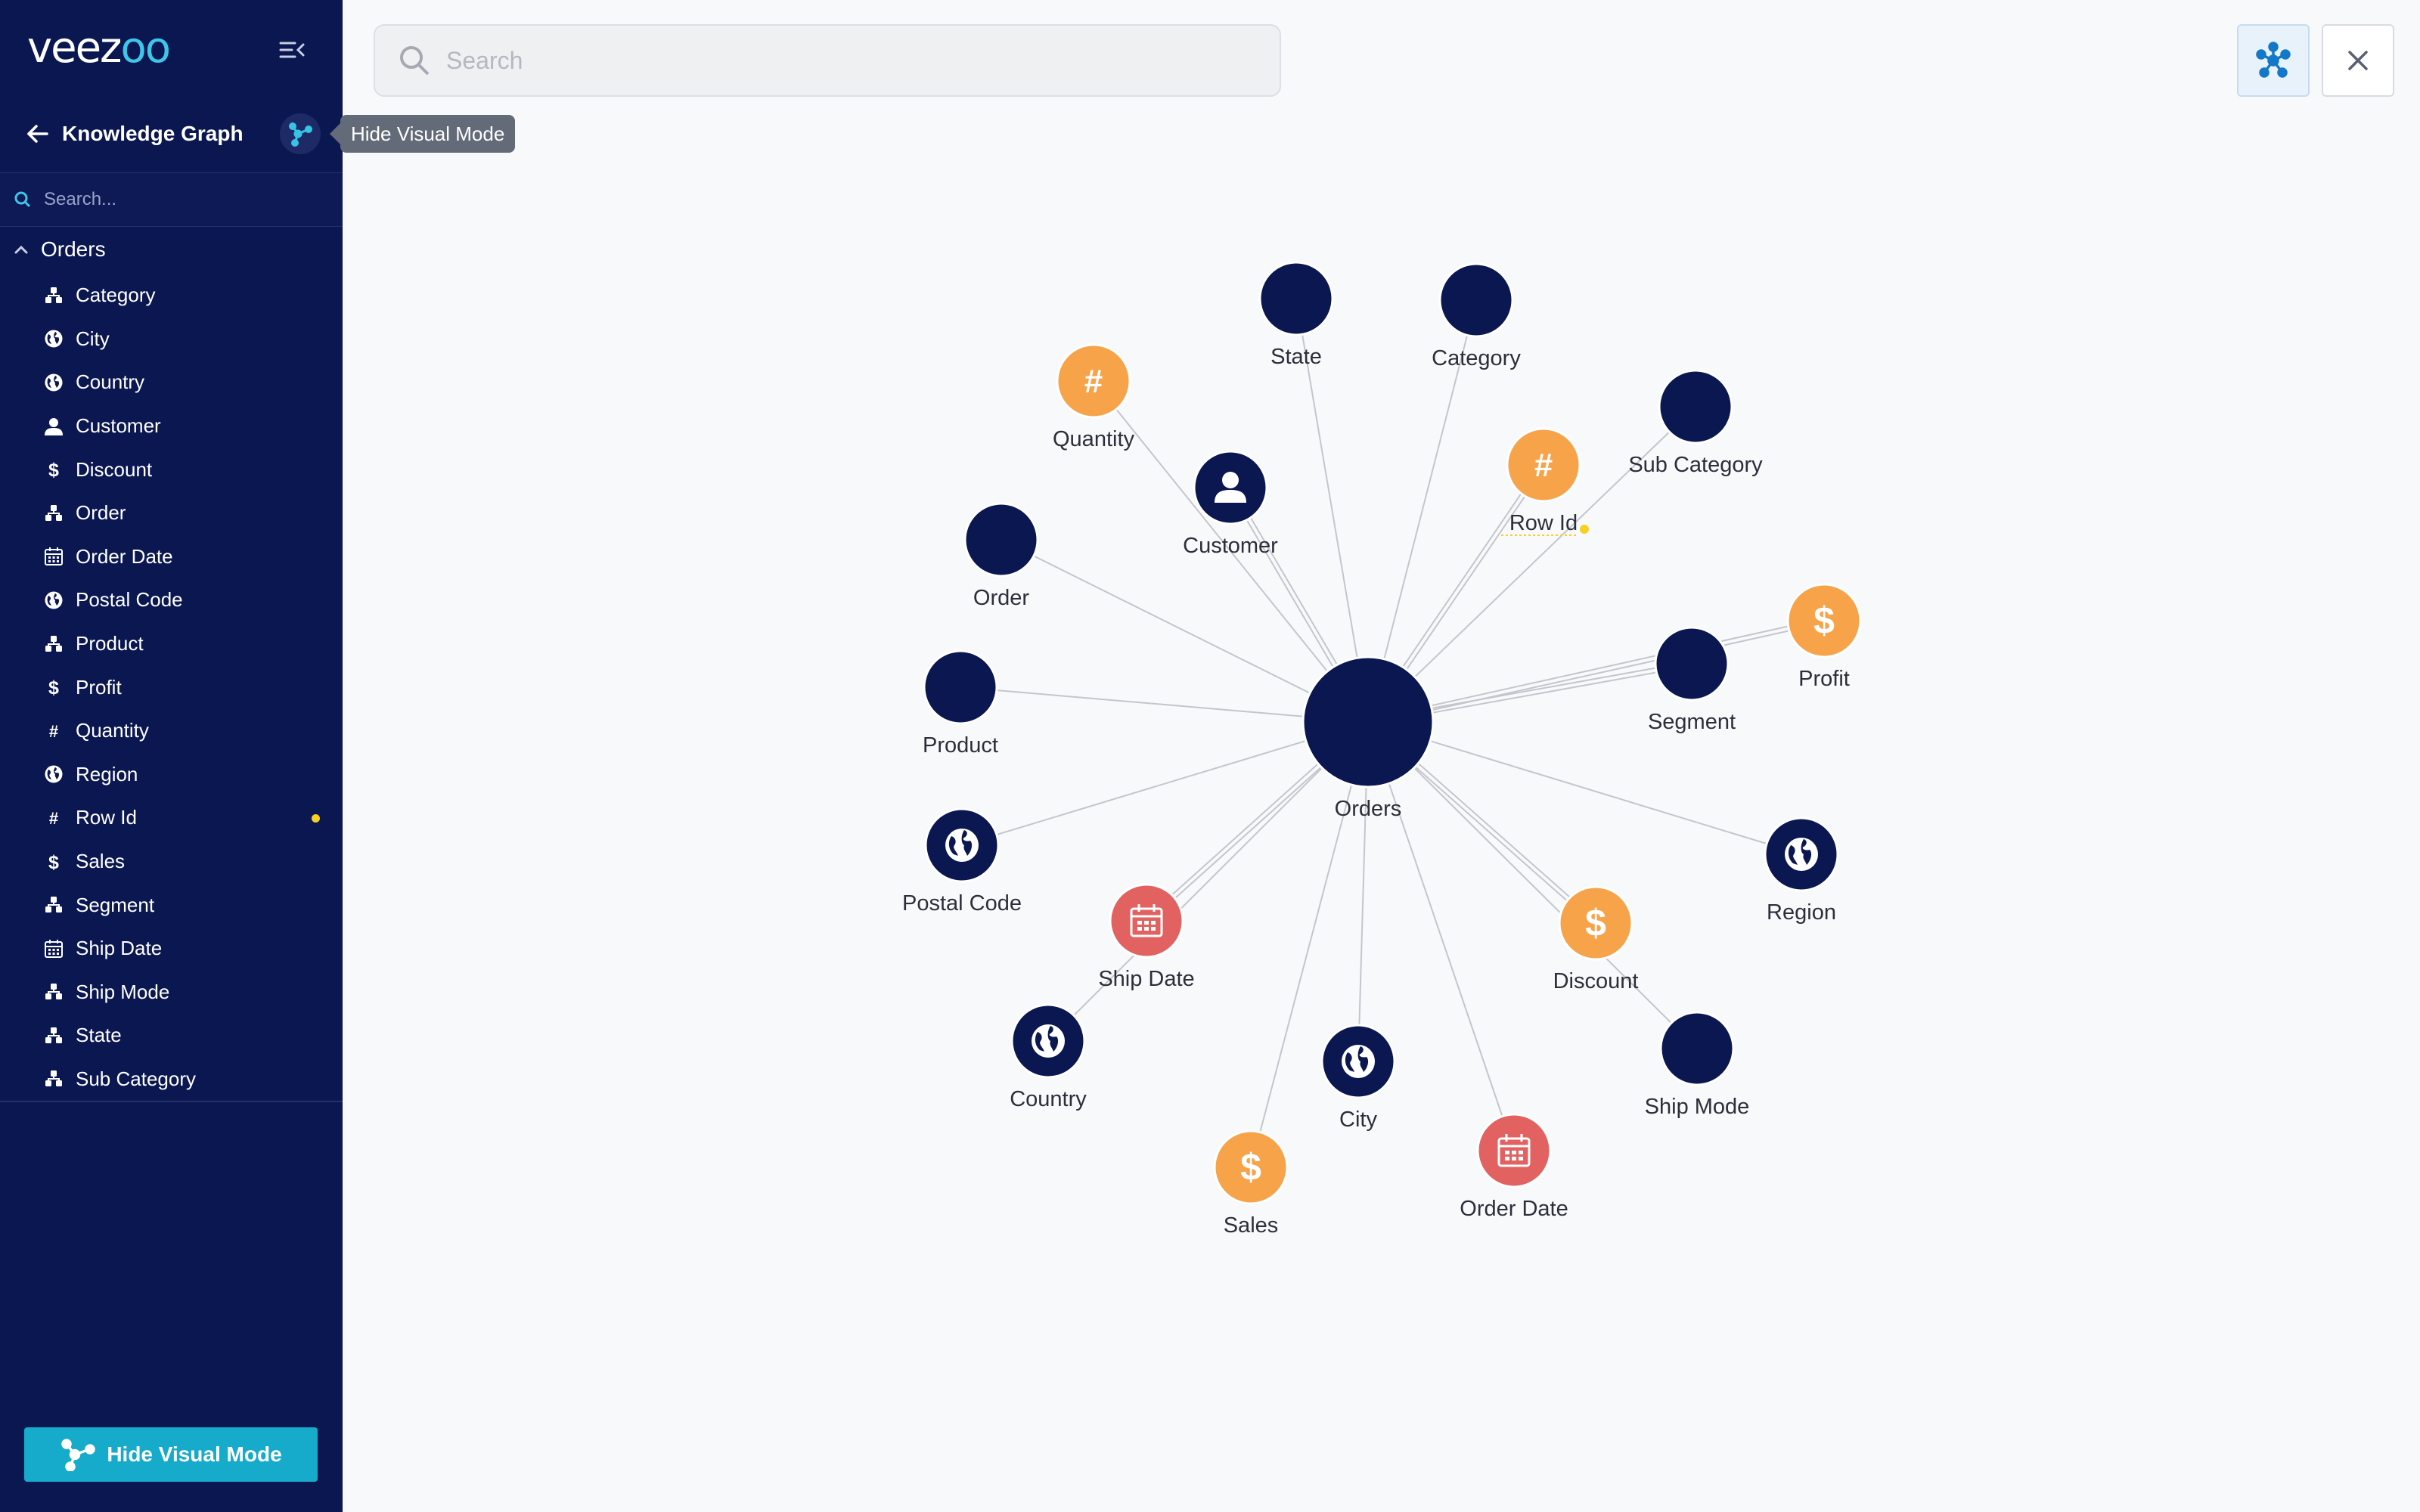  I want to click on graph-node-sub-category: Sub Category, so click(1695, 423).